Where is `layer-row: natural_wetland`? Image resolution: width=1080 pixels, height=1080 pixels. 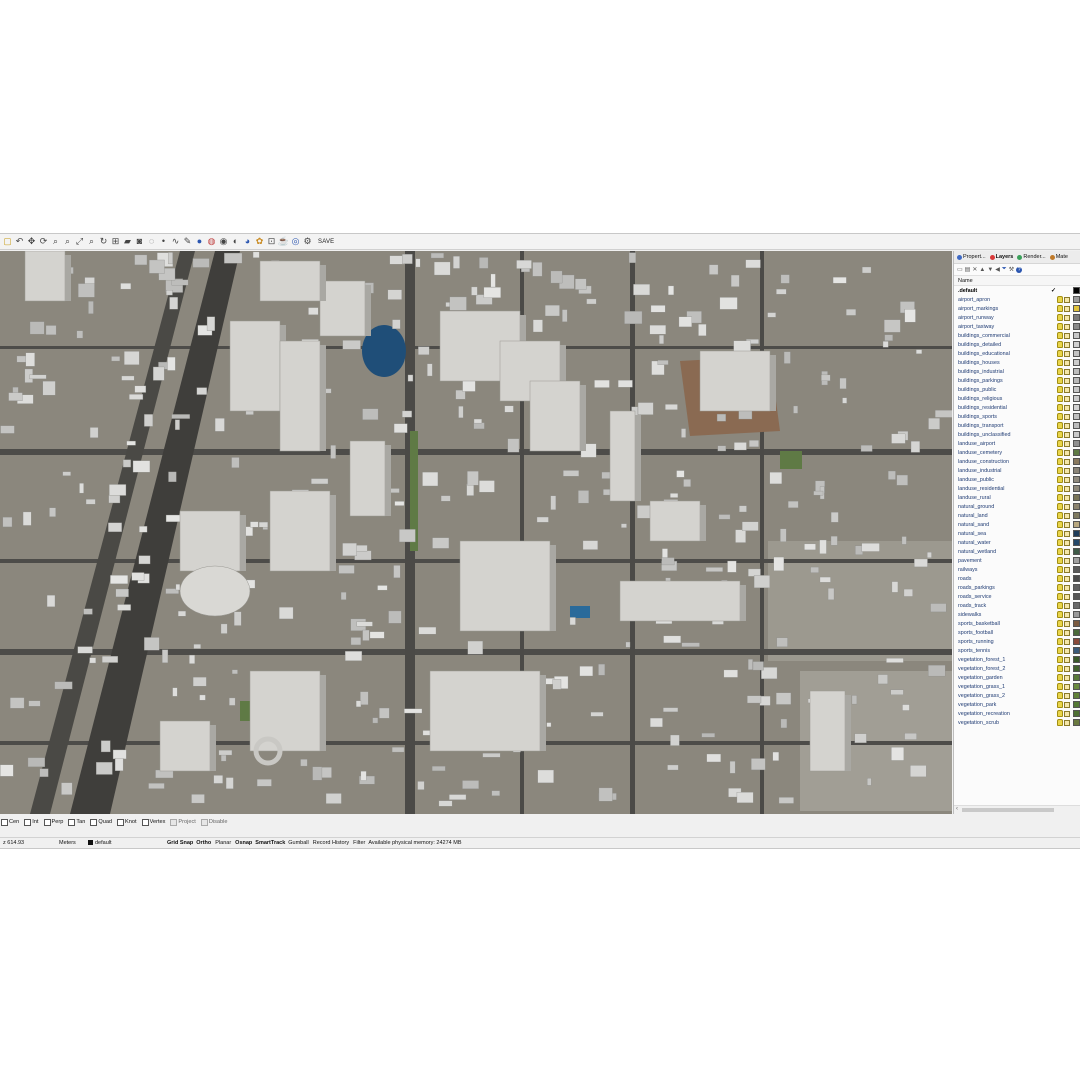 layer-row: natural_wetland is located at coordinates (1017, 551).